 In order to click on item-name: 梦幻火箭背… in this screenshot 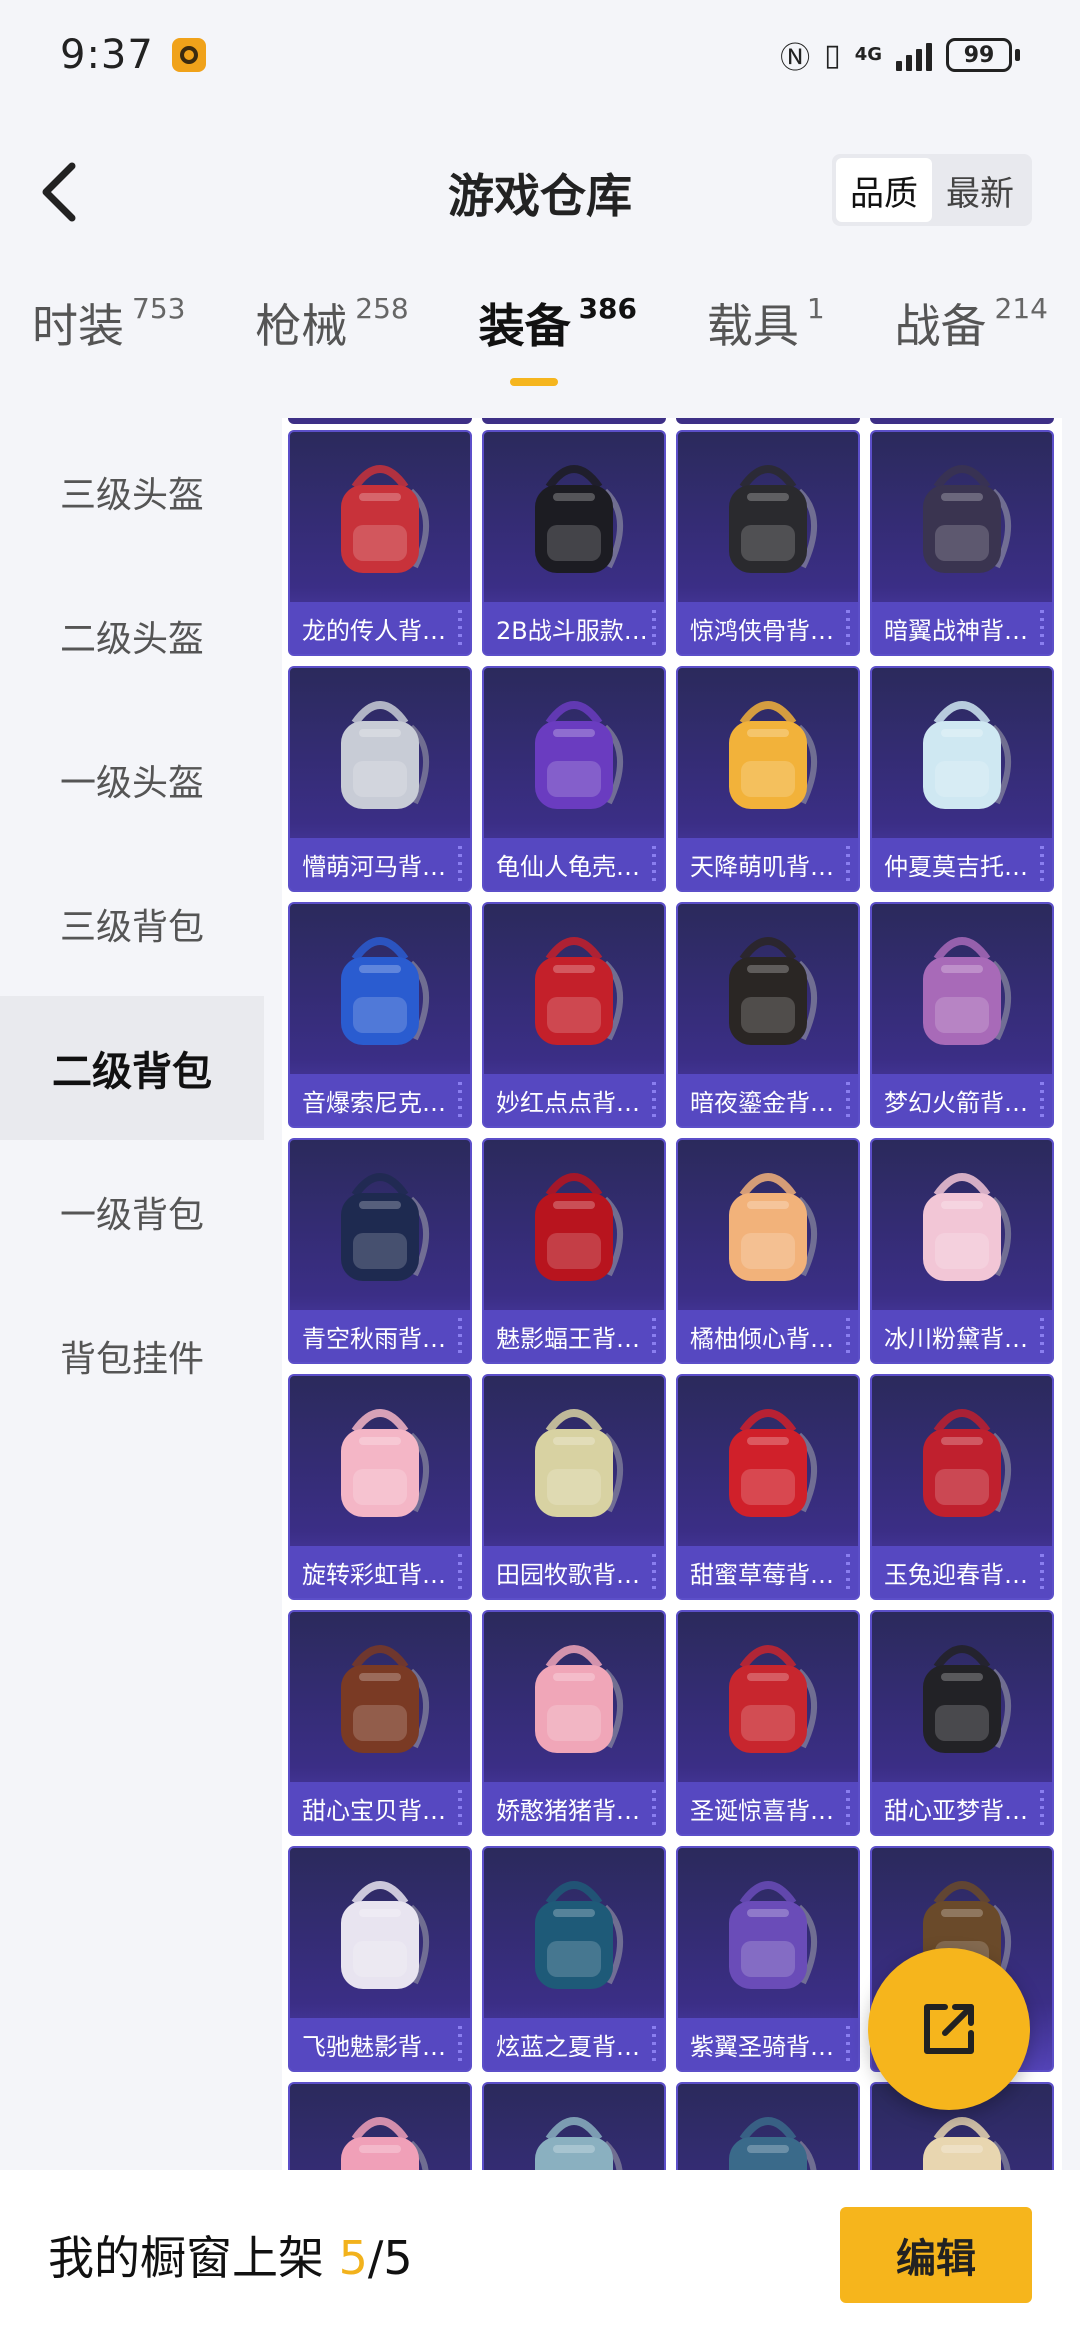, I will do `click(962, 1100)`.